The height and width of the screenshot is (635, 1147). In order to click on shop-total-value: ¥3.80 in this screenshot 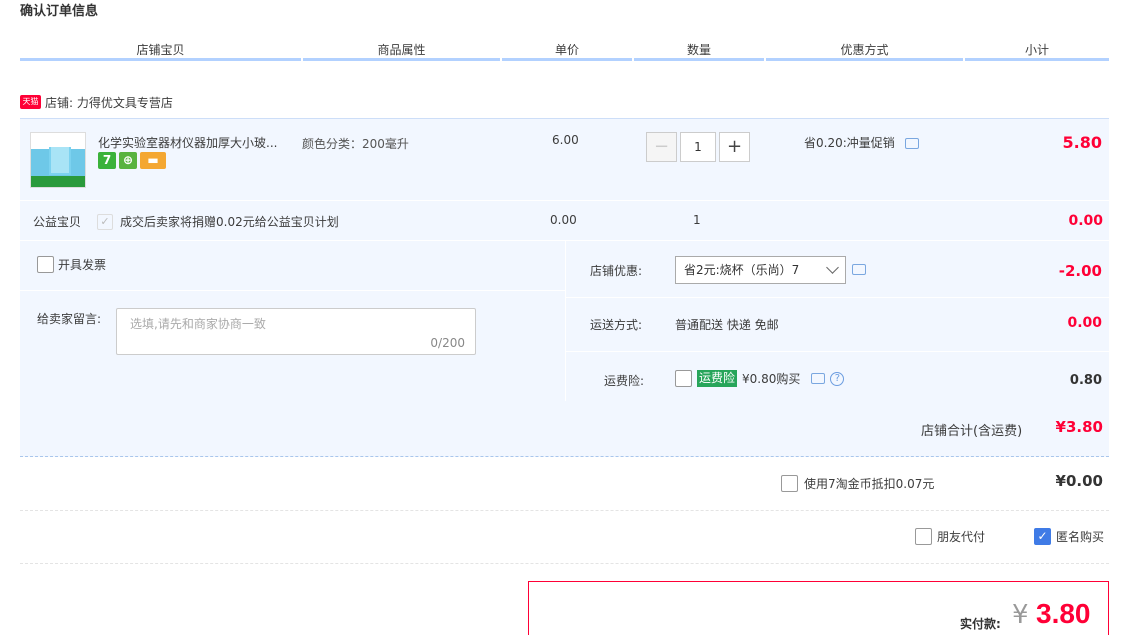, I will do `click(1079, 427)`.